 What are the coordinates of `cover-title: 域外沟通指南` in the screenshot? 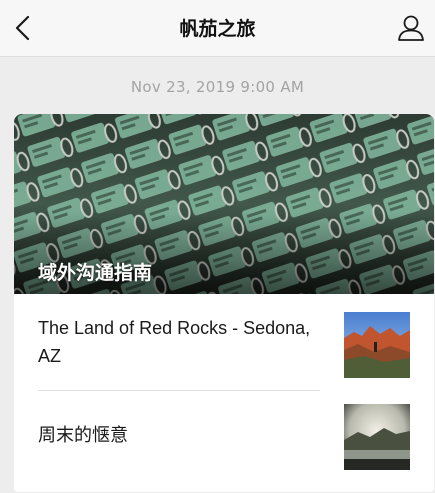 It's located at (95, 273).